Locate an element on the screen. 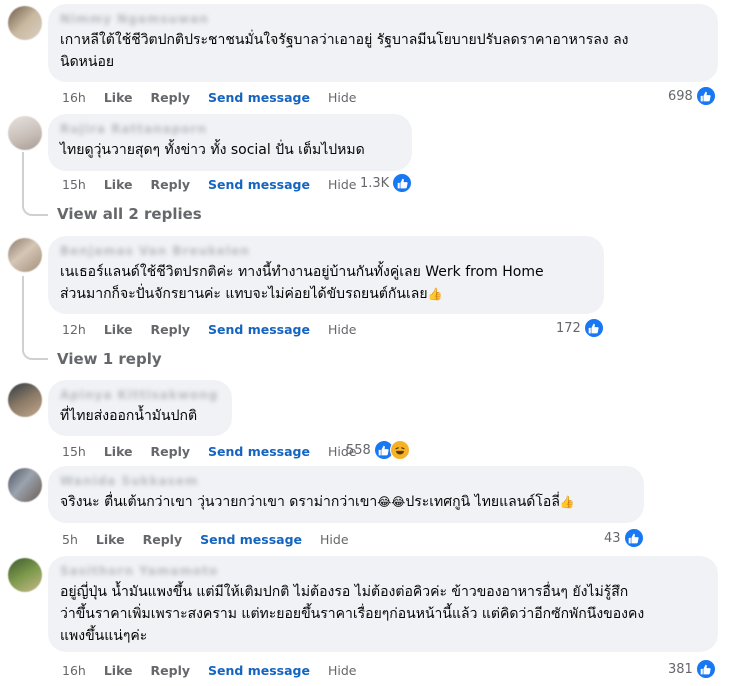 The height and width of the screenshot is (686, 739). reaction-summary: 698 is located at coordinates (692, 96).